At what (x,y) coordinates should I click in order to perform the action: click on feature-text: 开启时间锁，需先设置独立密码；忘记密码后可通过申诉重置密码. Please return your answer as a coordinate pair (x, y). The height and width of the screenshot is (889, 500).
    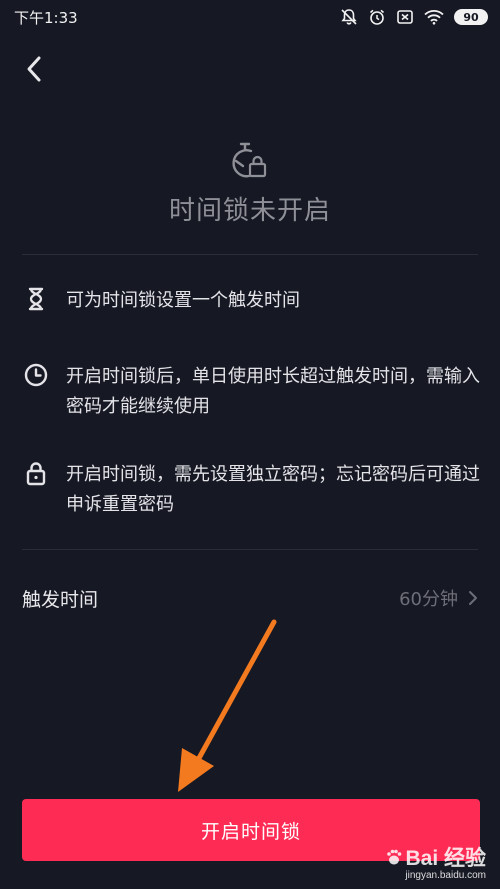
    Looking at the image, I should click on (273, 489).